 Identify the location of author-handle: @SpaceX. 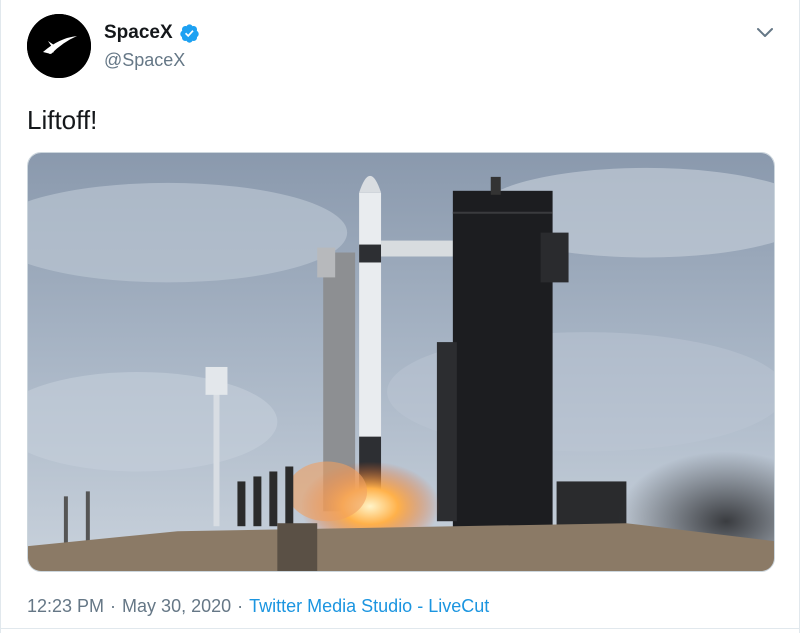
(144, 60).